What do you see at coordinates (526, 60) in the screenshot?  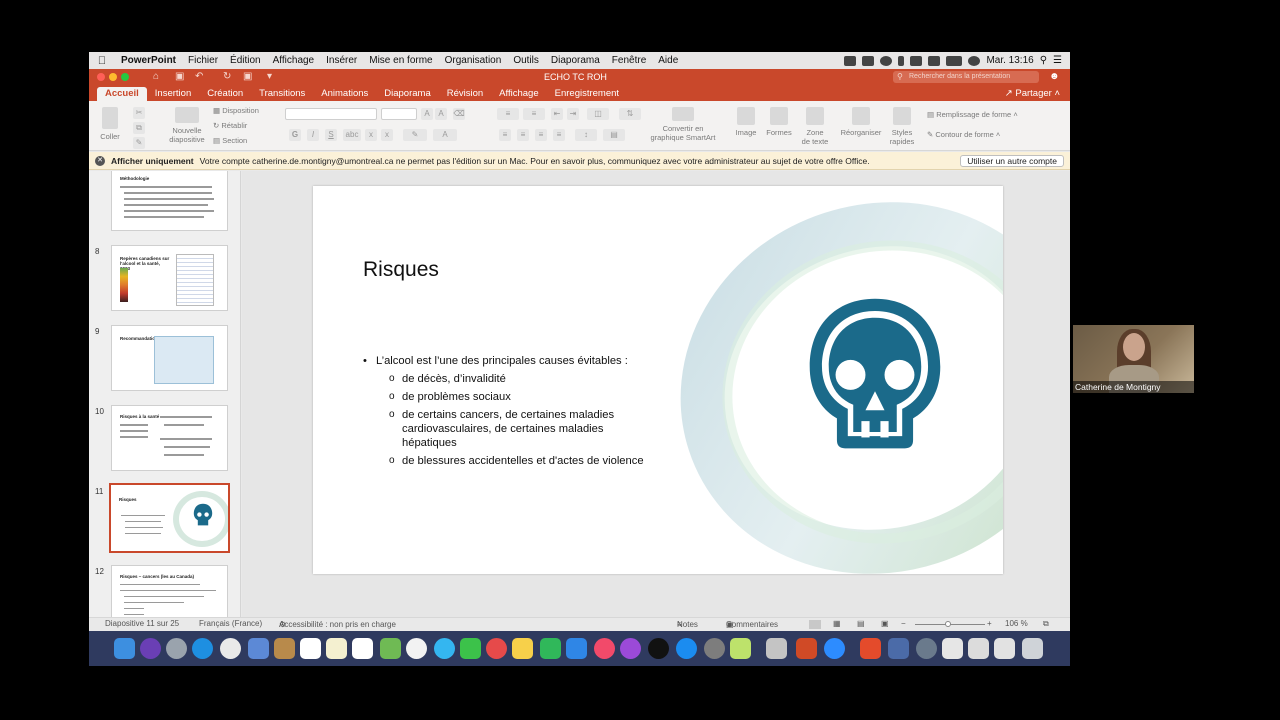 I see `menu-outils: Outils` at bounding box center [526, 60].